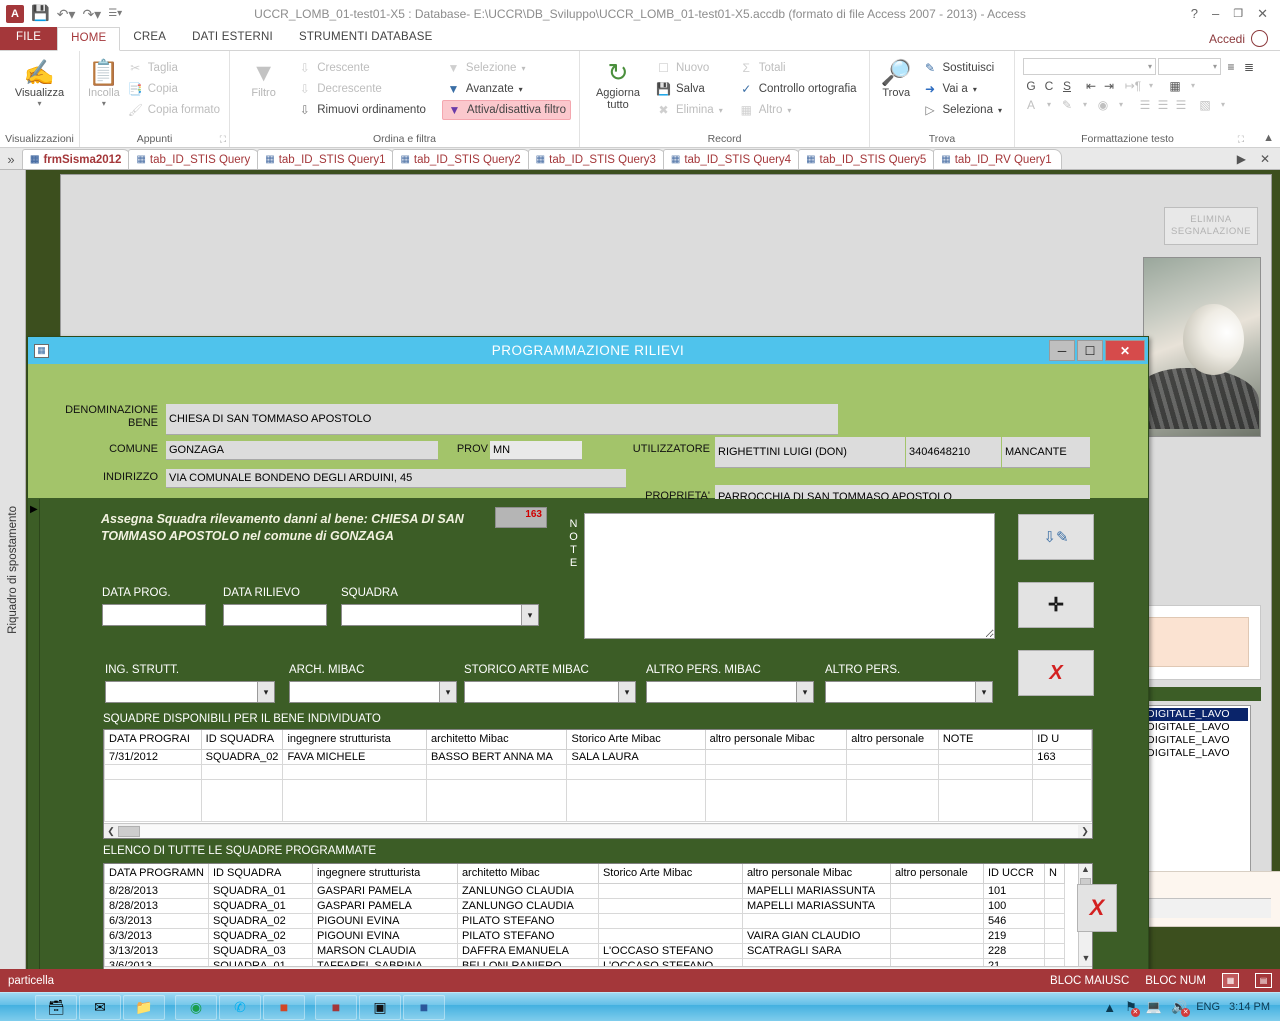  Describe the element at coordinates (496, 756) in the screenshot. I see `cell-architetto: BASSO BERT ANNA MA` at that location.